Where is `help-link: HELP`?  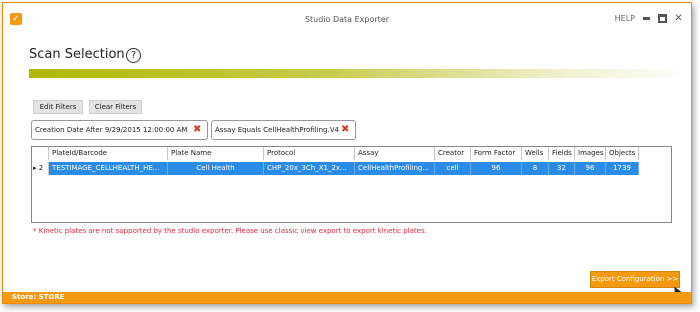 help-link: HELP is located at coordinates (625, 18).